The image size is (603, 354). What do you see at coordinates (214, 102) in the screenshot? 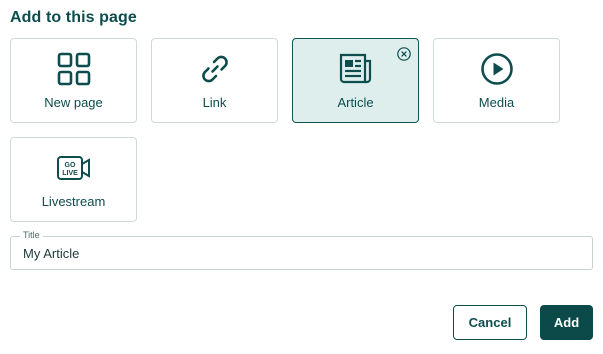
I see `tile-label: Link` at bounding box center [214, 102].